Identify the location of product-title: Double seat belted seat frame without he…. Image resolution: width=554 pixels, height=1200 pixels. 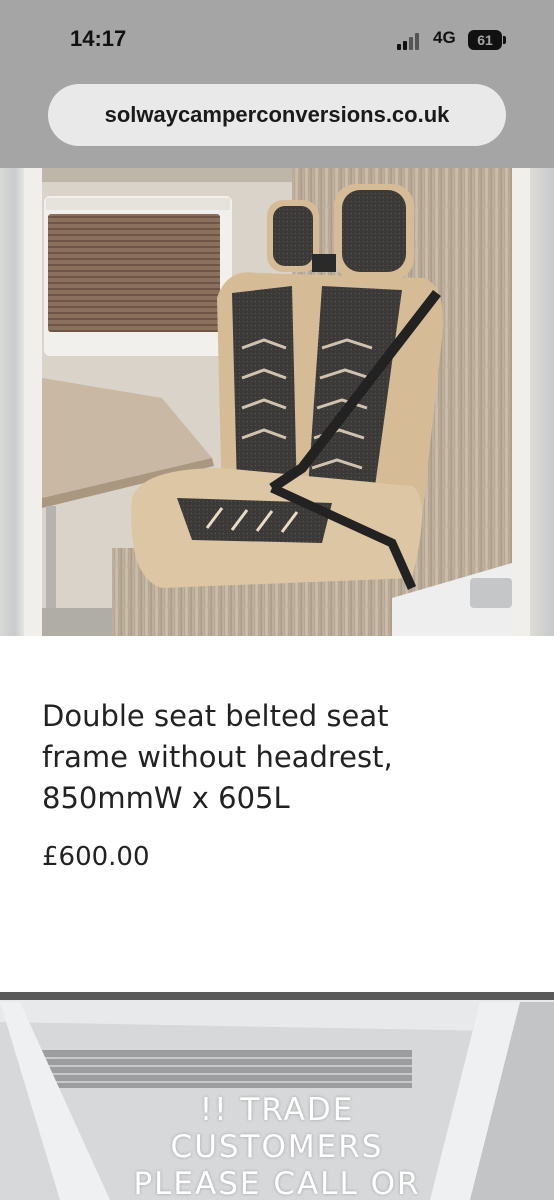
(257, 757).